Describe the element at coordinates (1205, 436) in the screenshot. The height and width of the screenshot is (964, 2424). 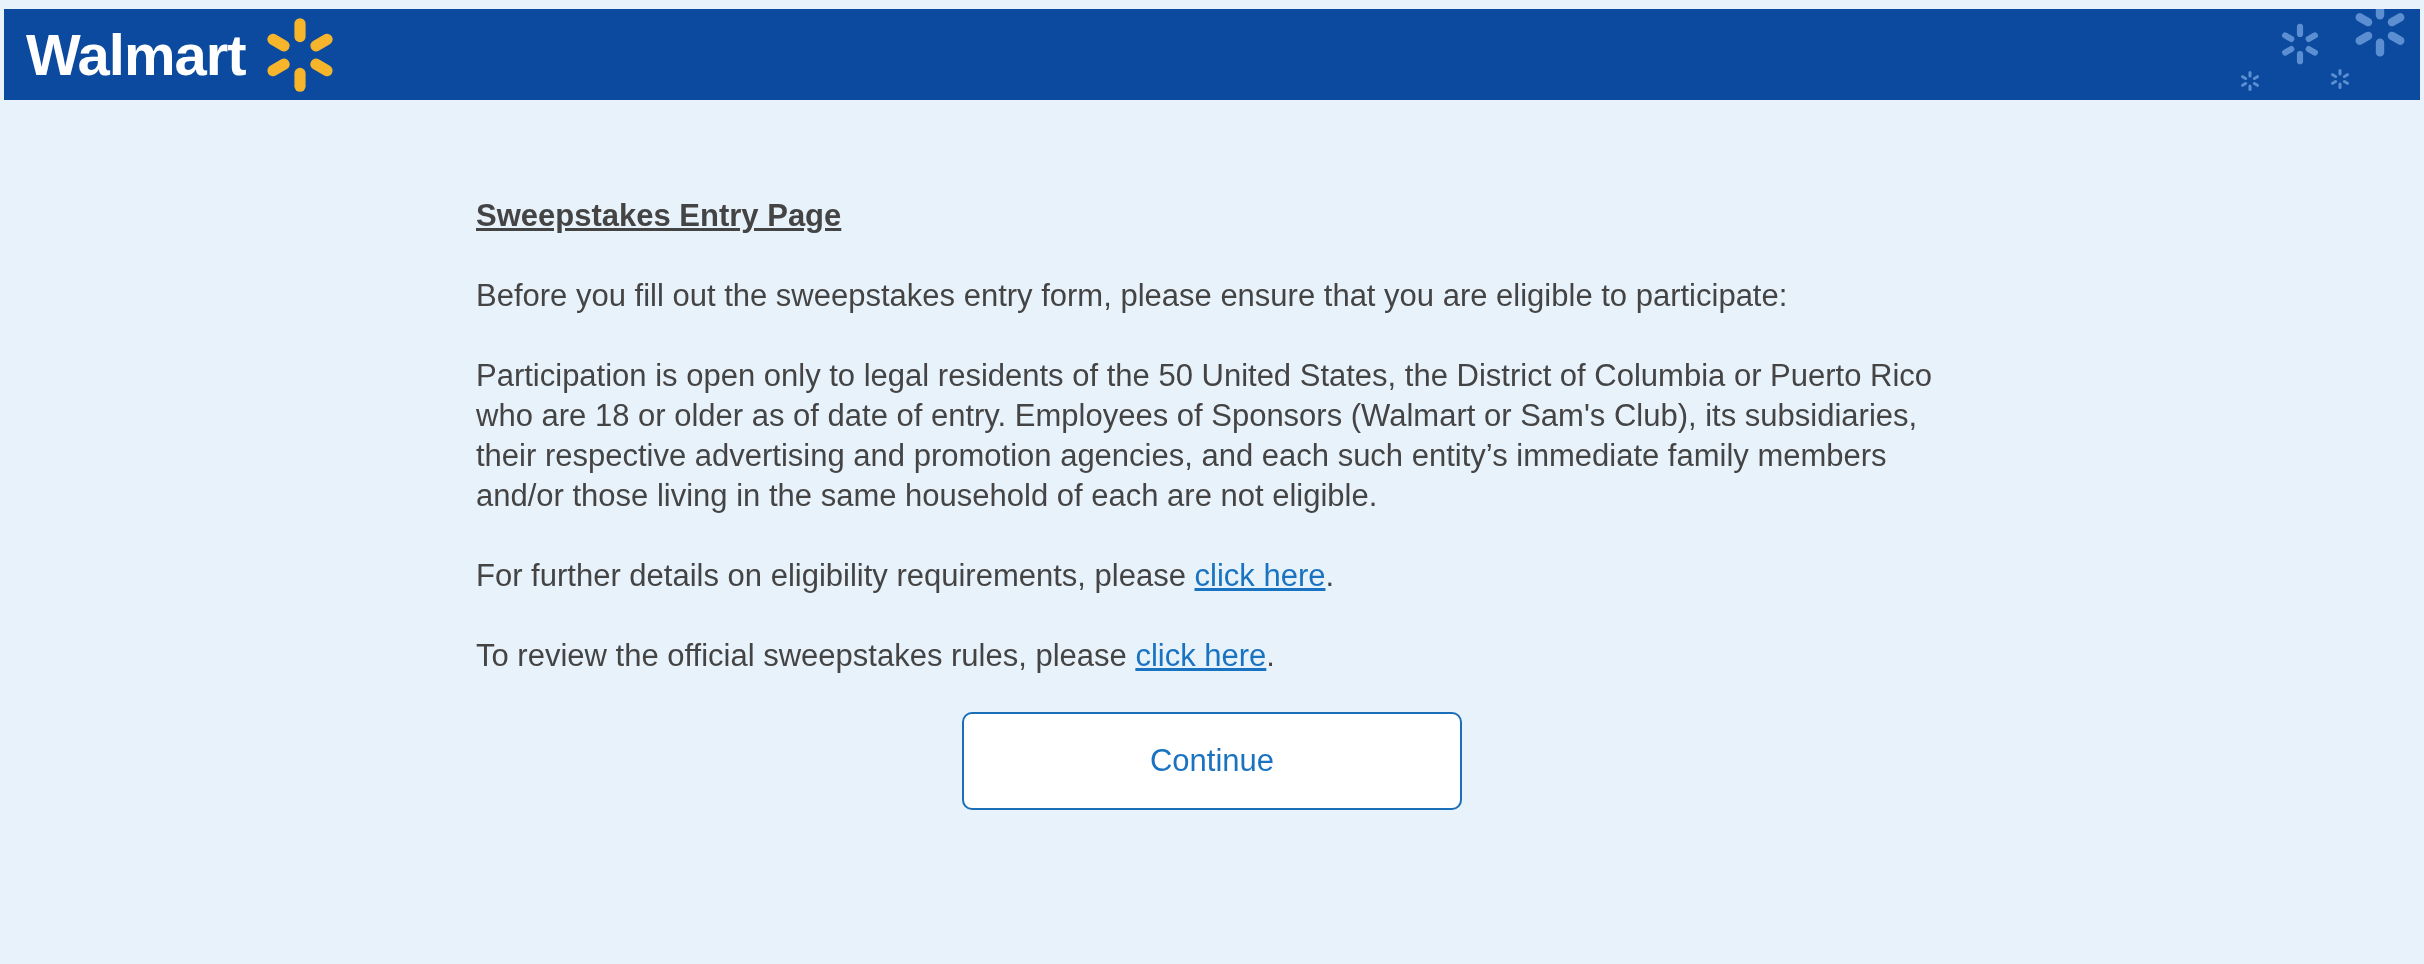
I see `body-paragraph: Participation is open only to legal residents of the 50 United States, the District of Columbia or Puerto Rico who are 18 or older as of date of entry. Employees of Sponsors (Walmart or Sam's Club), its subsidiaries, their respective advertising and promotion agencies, and each such entity’s immediate family members and/or those living in the same household of each are not eligible.` at that location.